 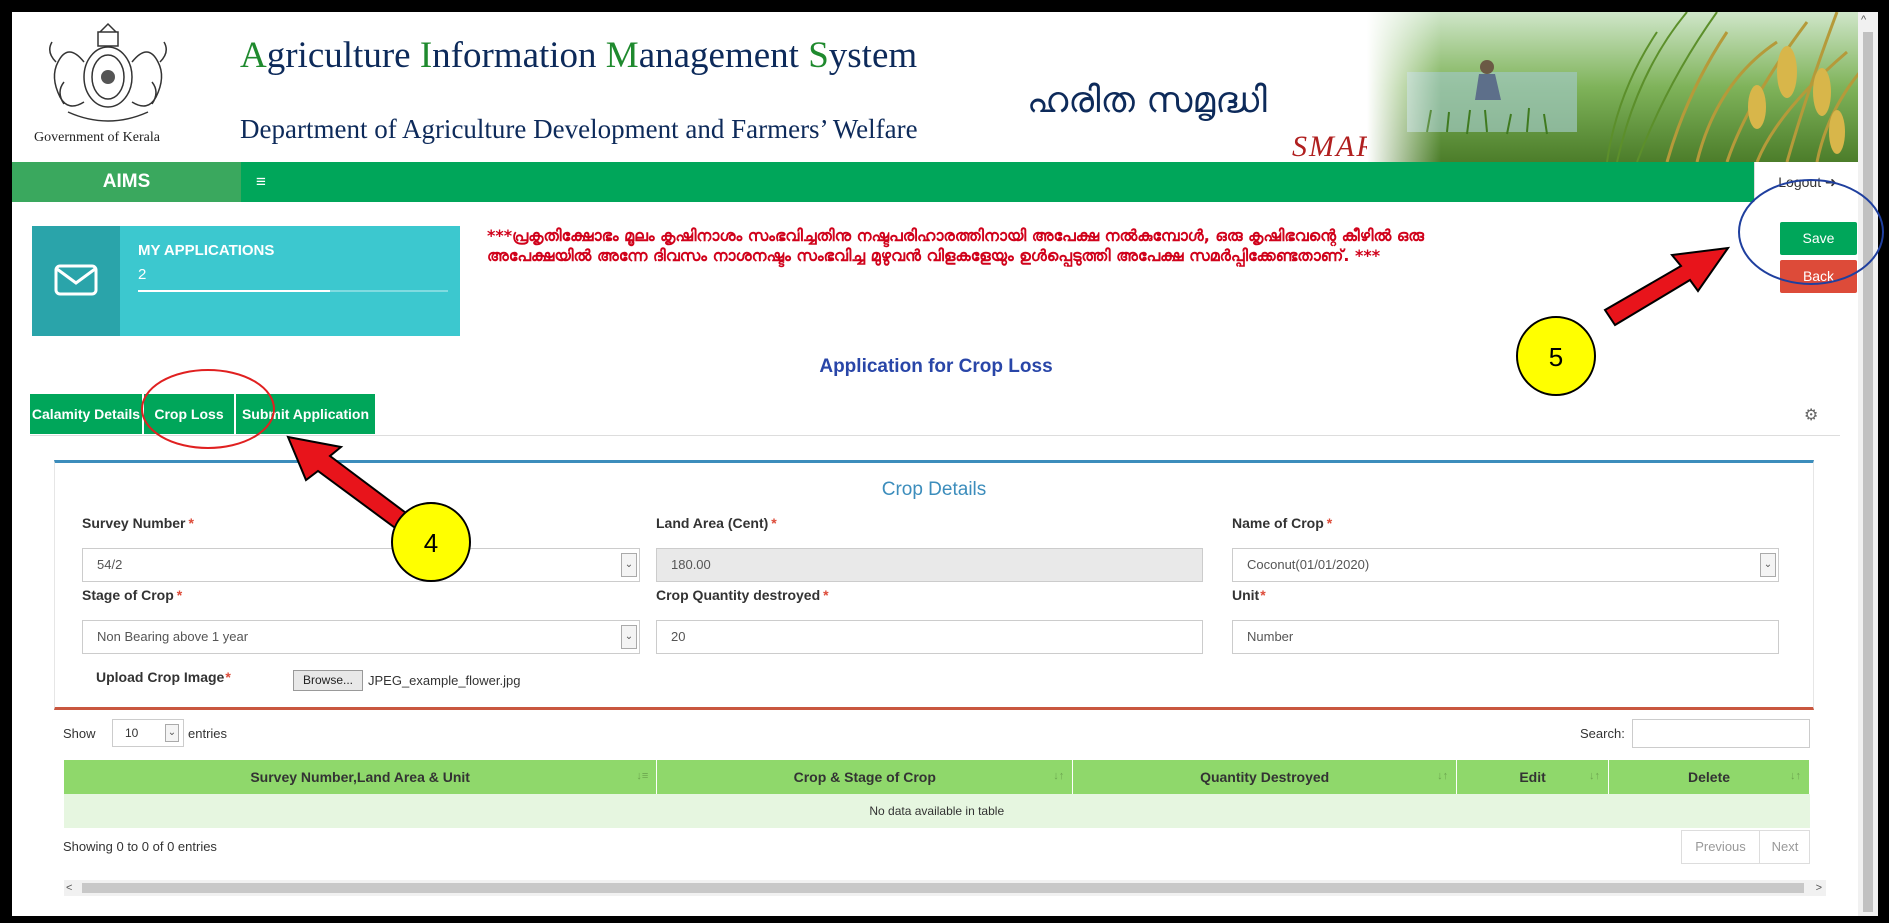 I want to click on scroll-left-icon: <, so click(x=69, y=888).